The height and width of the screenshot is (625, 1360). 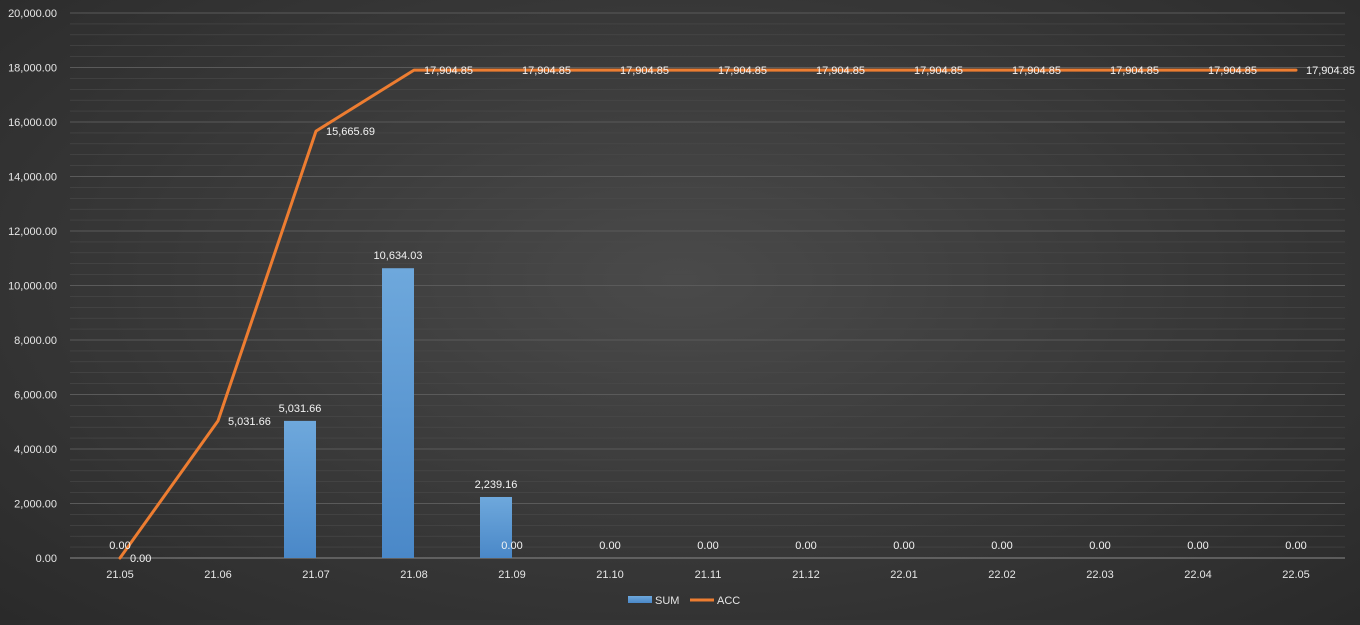 I want to click on y-tick-label: 10,000.00, so click(x=32, y=287).